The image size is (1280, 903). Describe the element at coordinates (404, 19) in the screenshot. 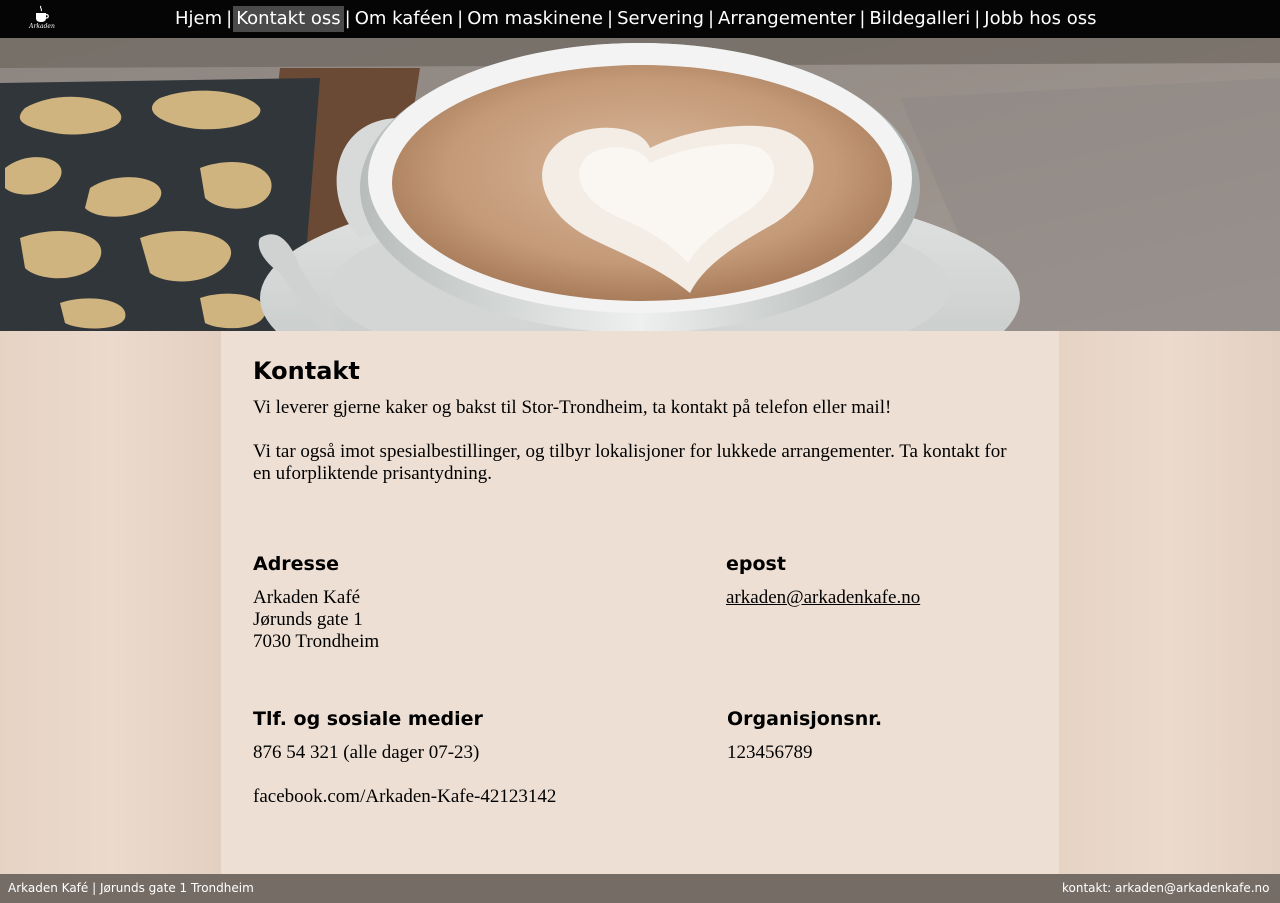

I see `nav-item-om-kafeen: Om kaféen` at that location.